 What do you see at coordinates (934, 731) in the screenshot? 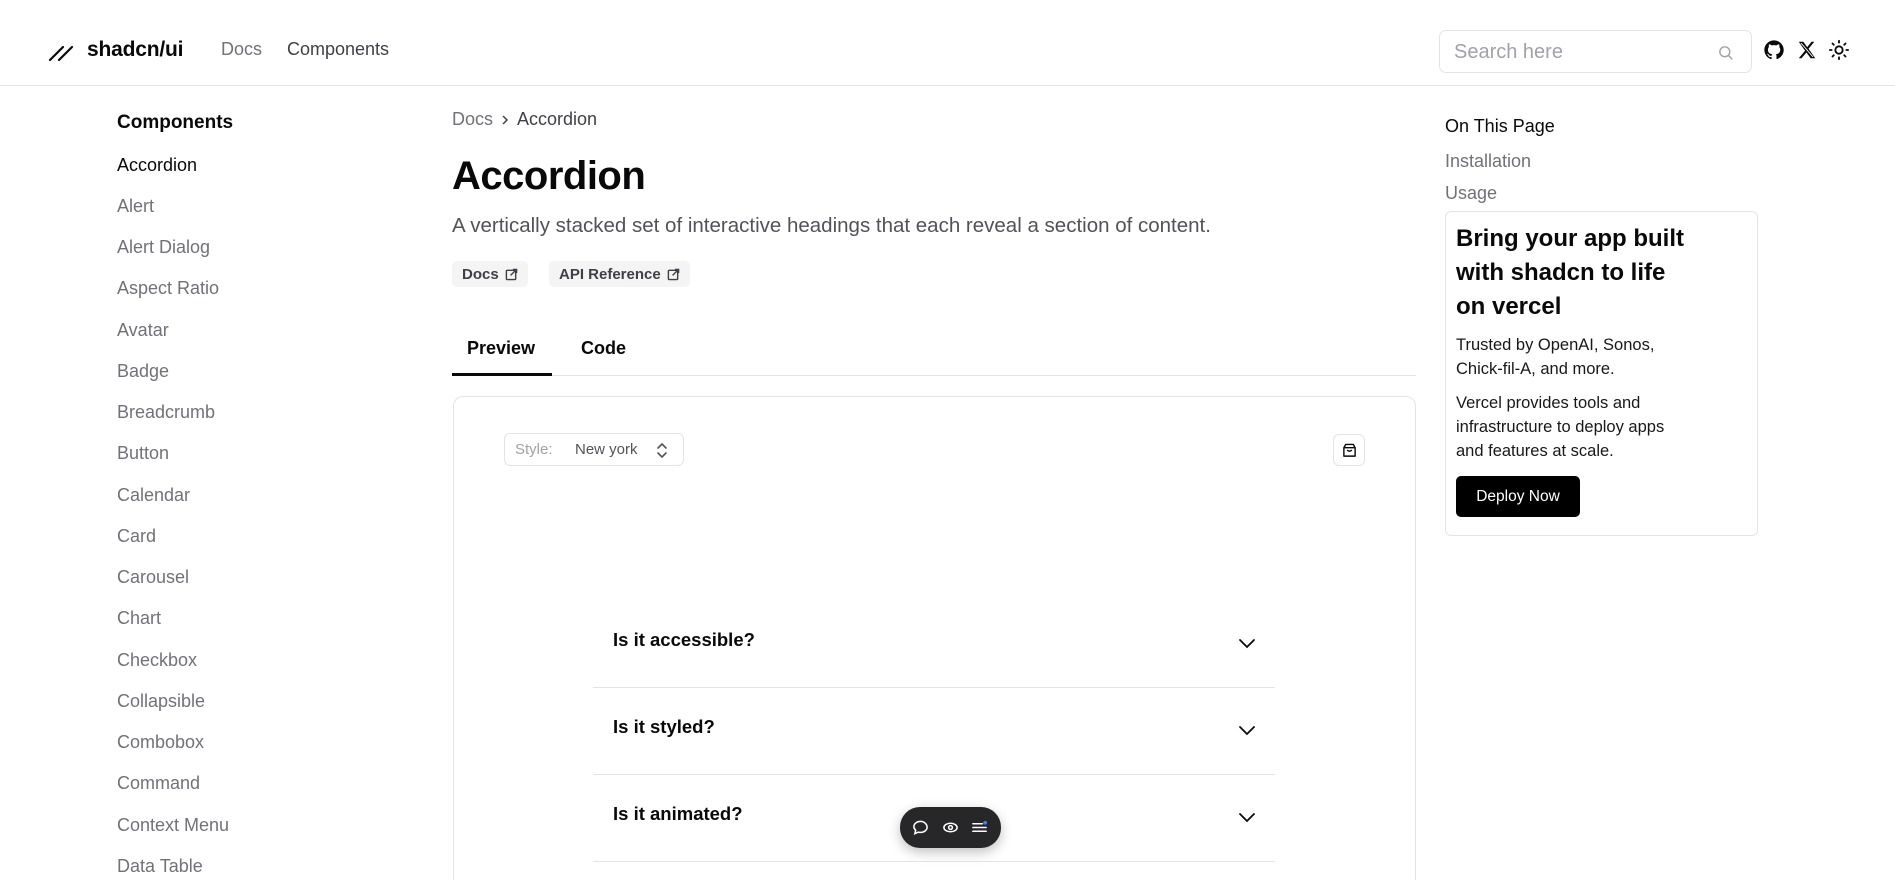
I see `accordion-item: Is it styled?` at bounding box center [934, 731].